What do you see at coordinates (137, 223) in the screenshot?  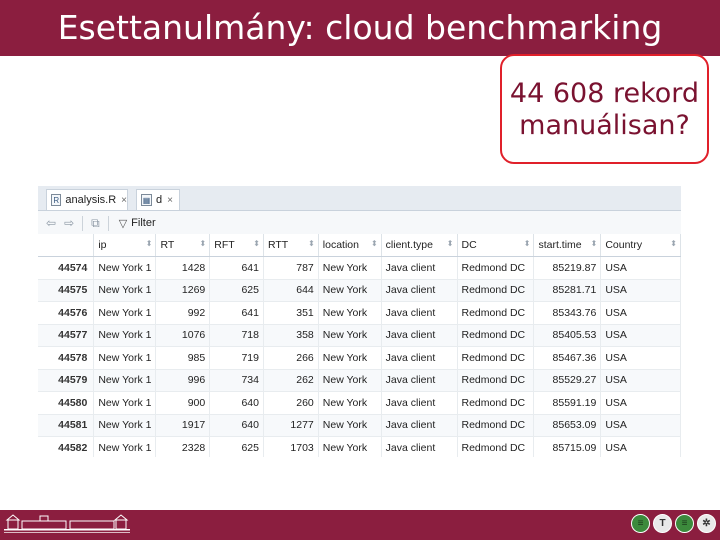 I see `filter-button: ▽ Filter` at bounding box center [137, 223].